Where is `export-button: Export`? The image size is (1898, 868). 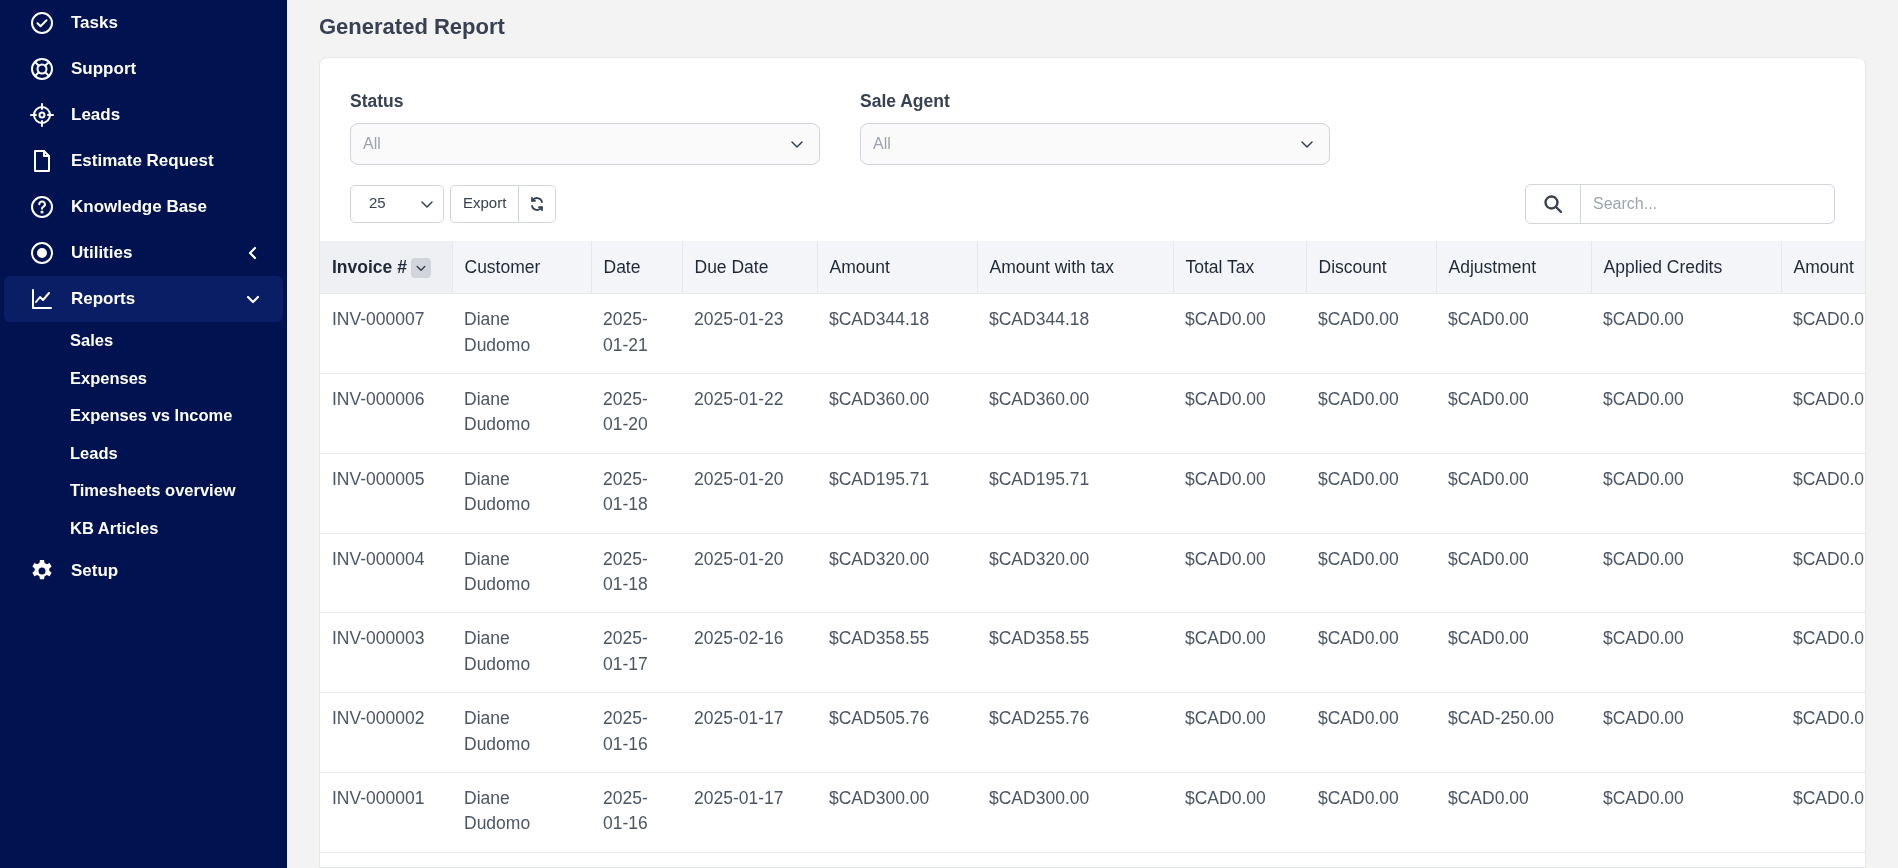
export-button: Export is located at coordinates (485, 203).